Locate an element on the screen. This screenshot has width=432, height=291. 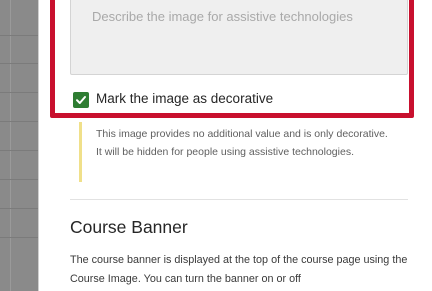
checkmark-icon is located at coordinates (81, 100).